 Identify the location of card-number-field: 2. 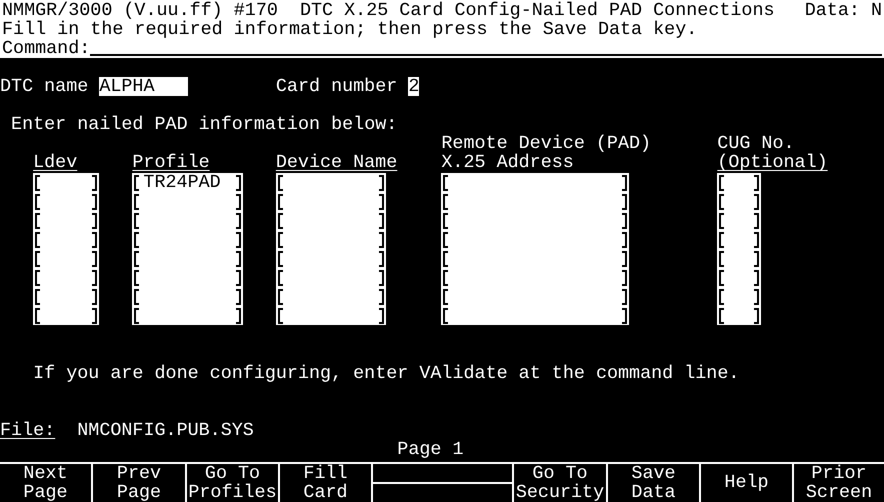
(414, 86).